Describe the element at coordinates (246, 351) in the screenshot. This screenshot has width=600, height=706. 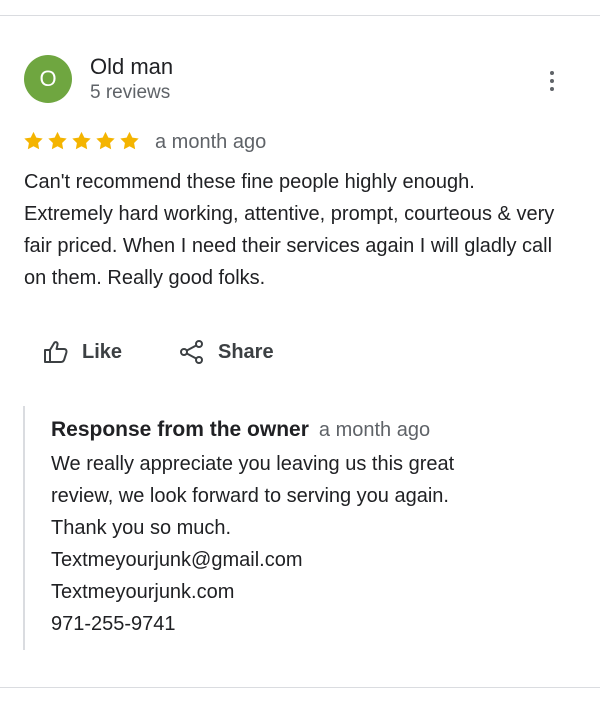
I see `share-label: Share` at that location.